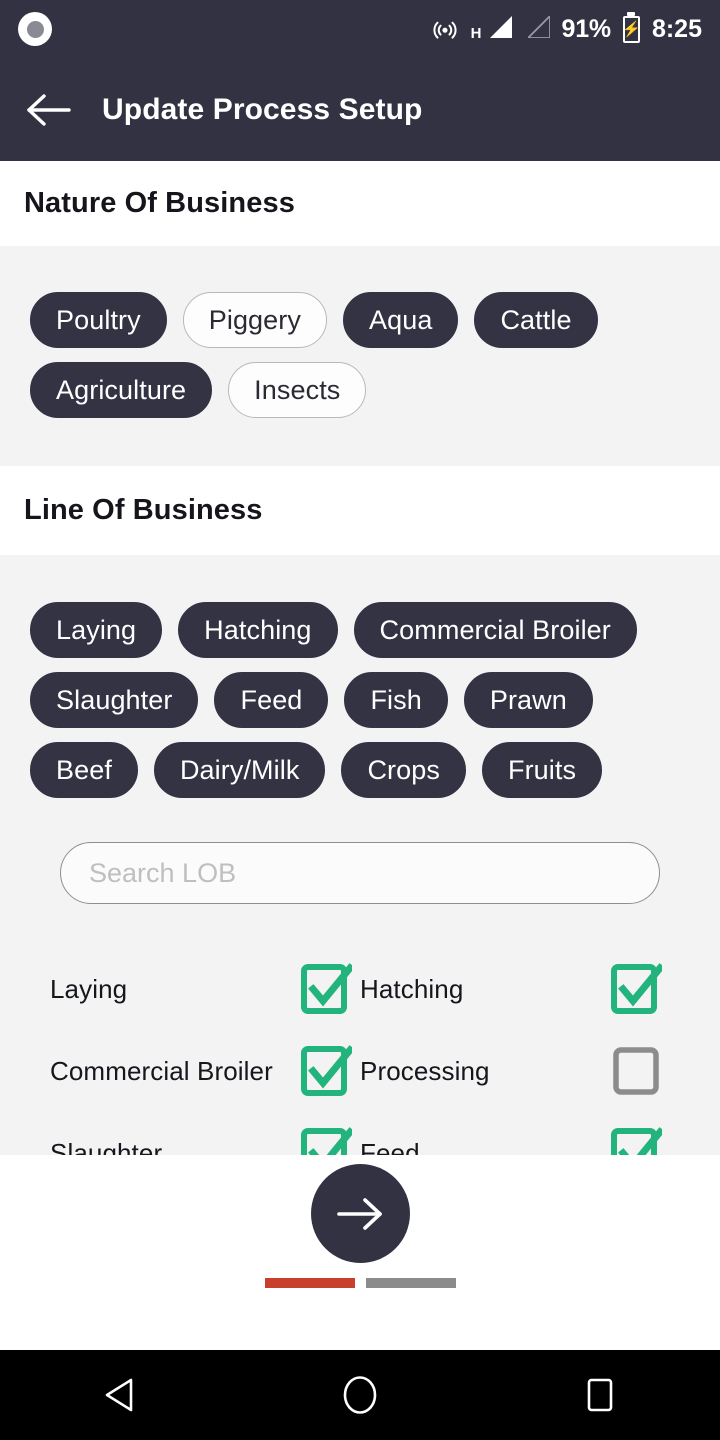 Image resolution: width=720 pixels, height=1440 pixels. Describe the element at coordinates (161, 1070) in the screenshot. I see `checkbox-label: Commercial Broiler` at that location.